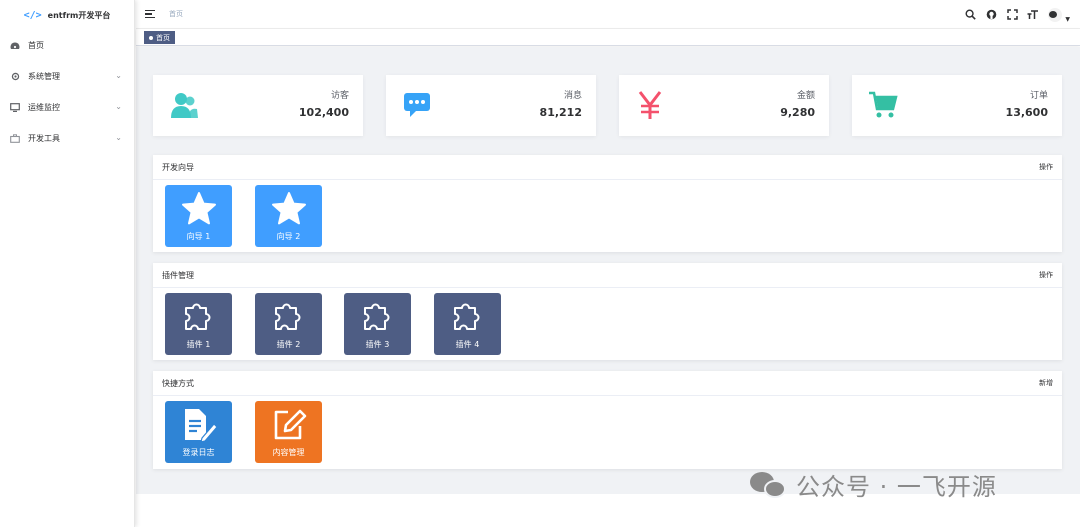 The image size is (1080, 527). What do you see at coordinates (650, 105) in the screenshot?
I see `yen-icon` at bounding box center [650, 105].